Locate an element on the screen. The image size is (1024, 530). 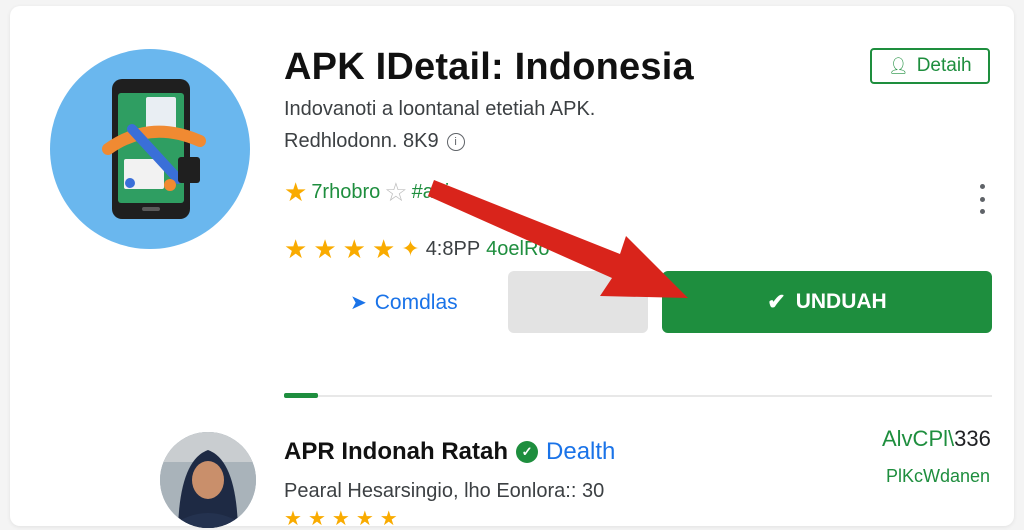
star-outline-icon: ☆ is located at coordinates (395, 192).